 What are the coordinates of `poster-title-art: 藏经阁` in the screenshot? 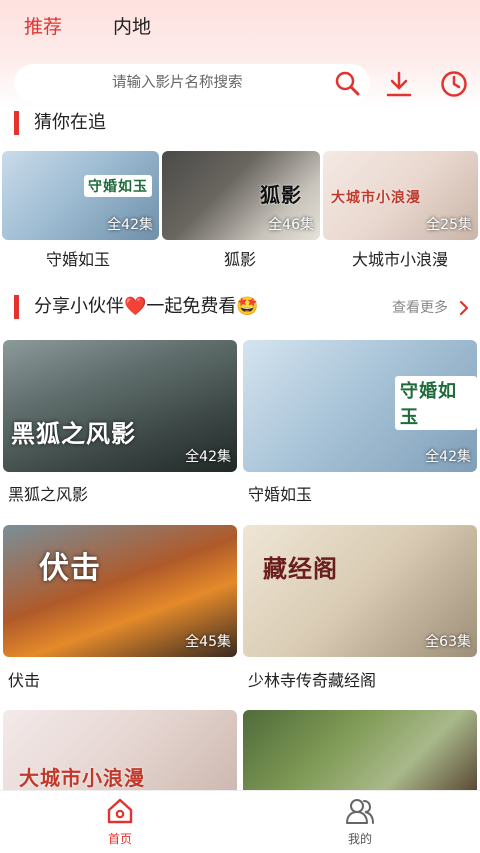 It's located at (300, 569).